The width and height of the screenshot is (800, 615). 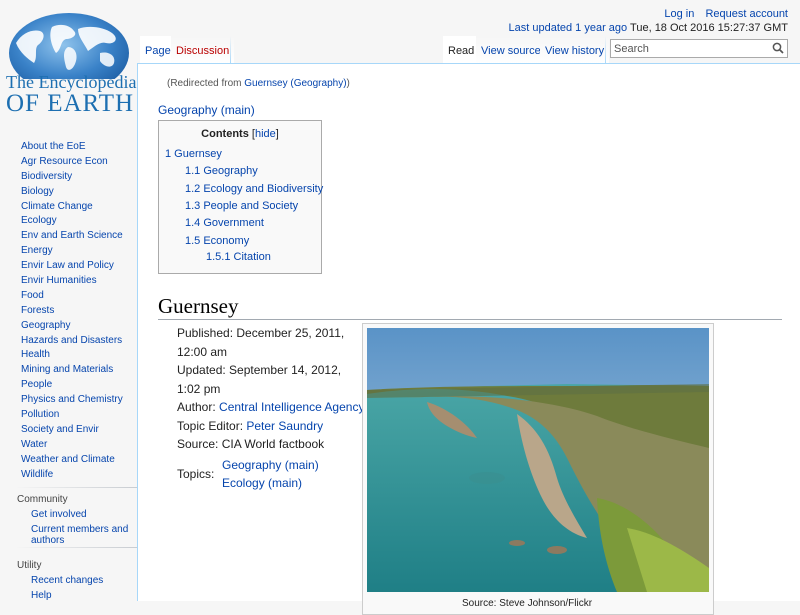 What do you see at coordinates (68, 147) in the screenshot?
I see `sidebar-item-about-the-eoe: About the EoE` at bounding box center [68, 147].